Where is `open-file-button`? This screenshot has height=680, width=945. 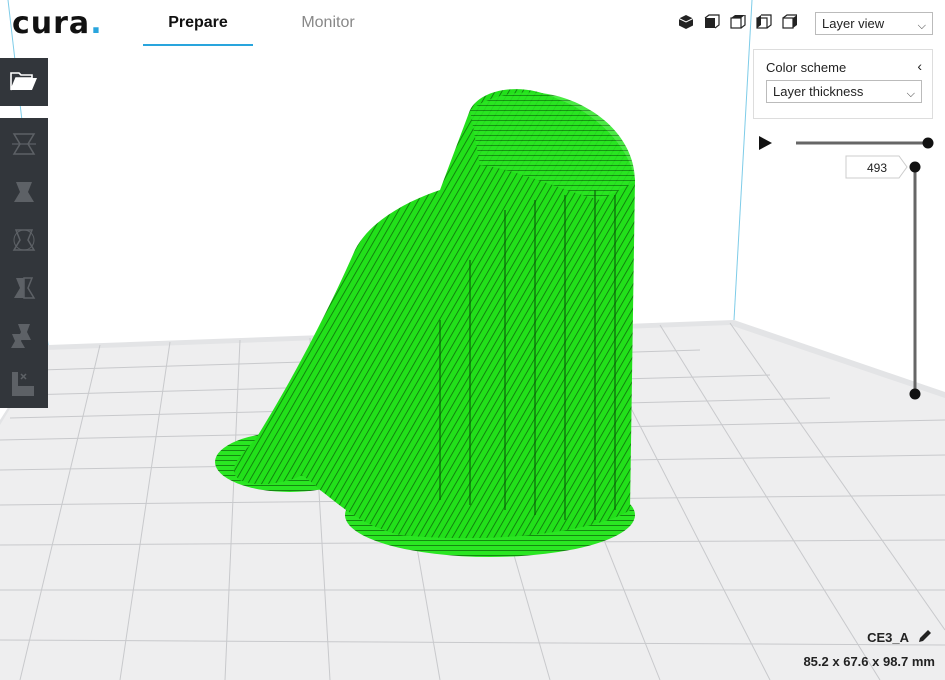
open-file-button is located at coordinates (24, 82).